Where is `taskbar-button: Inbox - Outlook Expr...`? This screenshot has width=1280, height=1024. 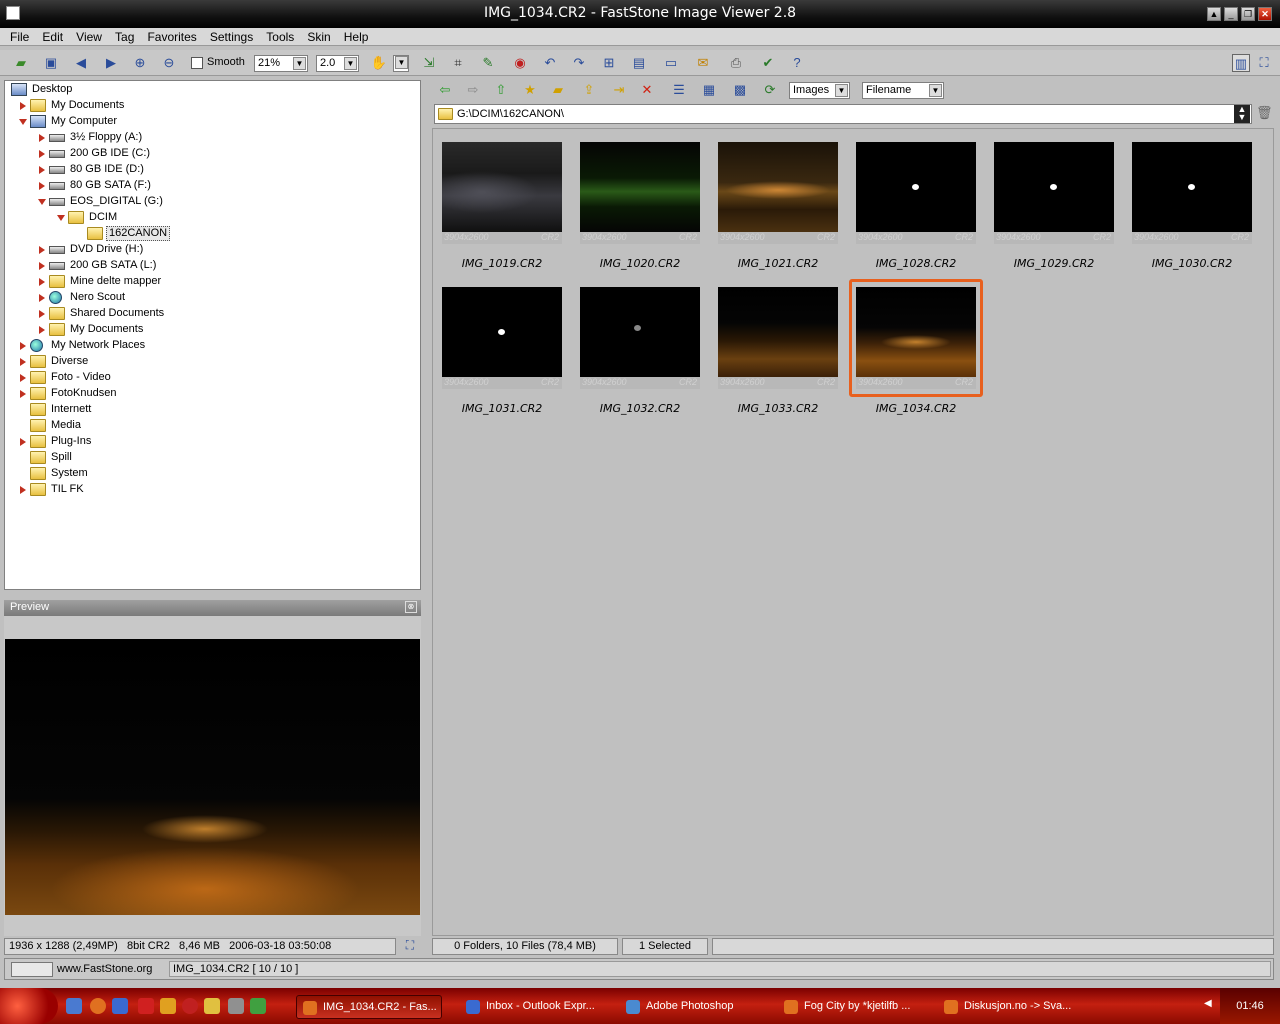 taskbar-button: Inbox - Outlook Expr... is located at coordinates (536, 1007).